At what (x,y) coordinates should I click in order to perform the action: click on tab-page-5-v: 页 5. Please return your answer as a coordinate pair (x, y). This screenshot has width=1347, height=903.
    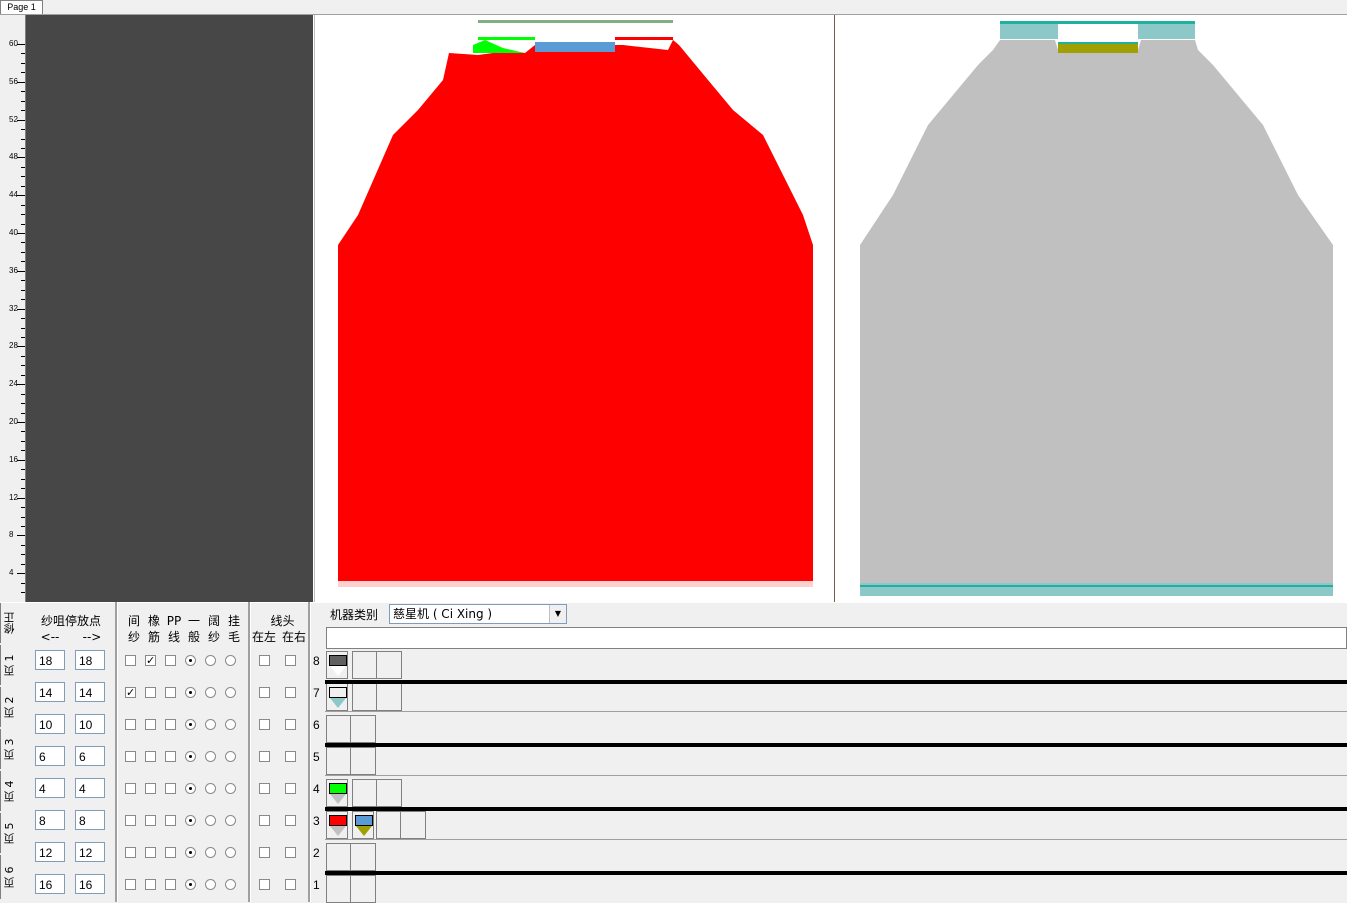
    Looking at the image, I should click on (9, 833).